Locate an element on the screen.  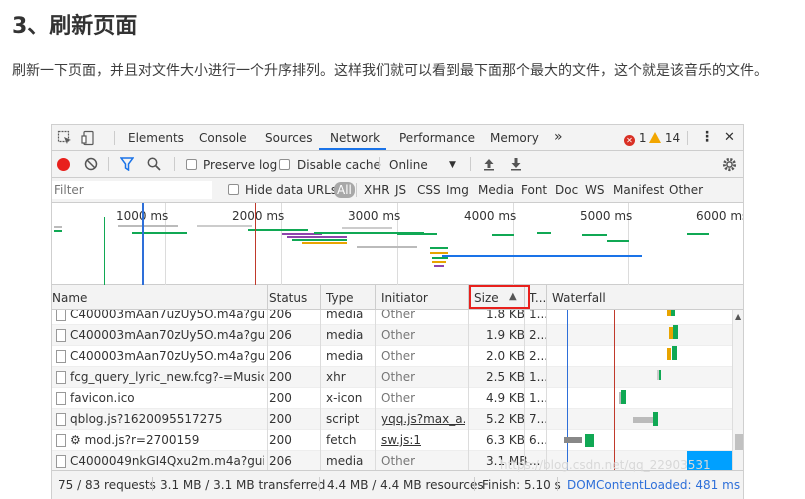
filter-type-all: All is located at coordinates (344, 190).